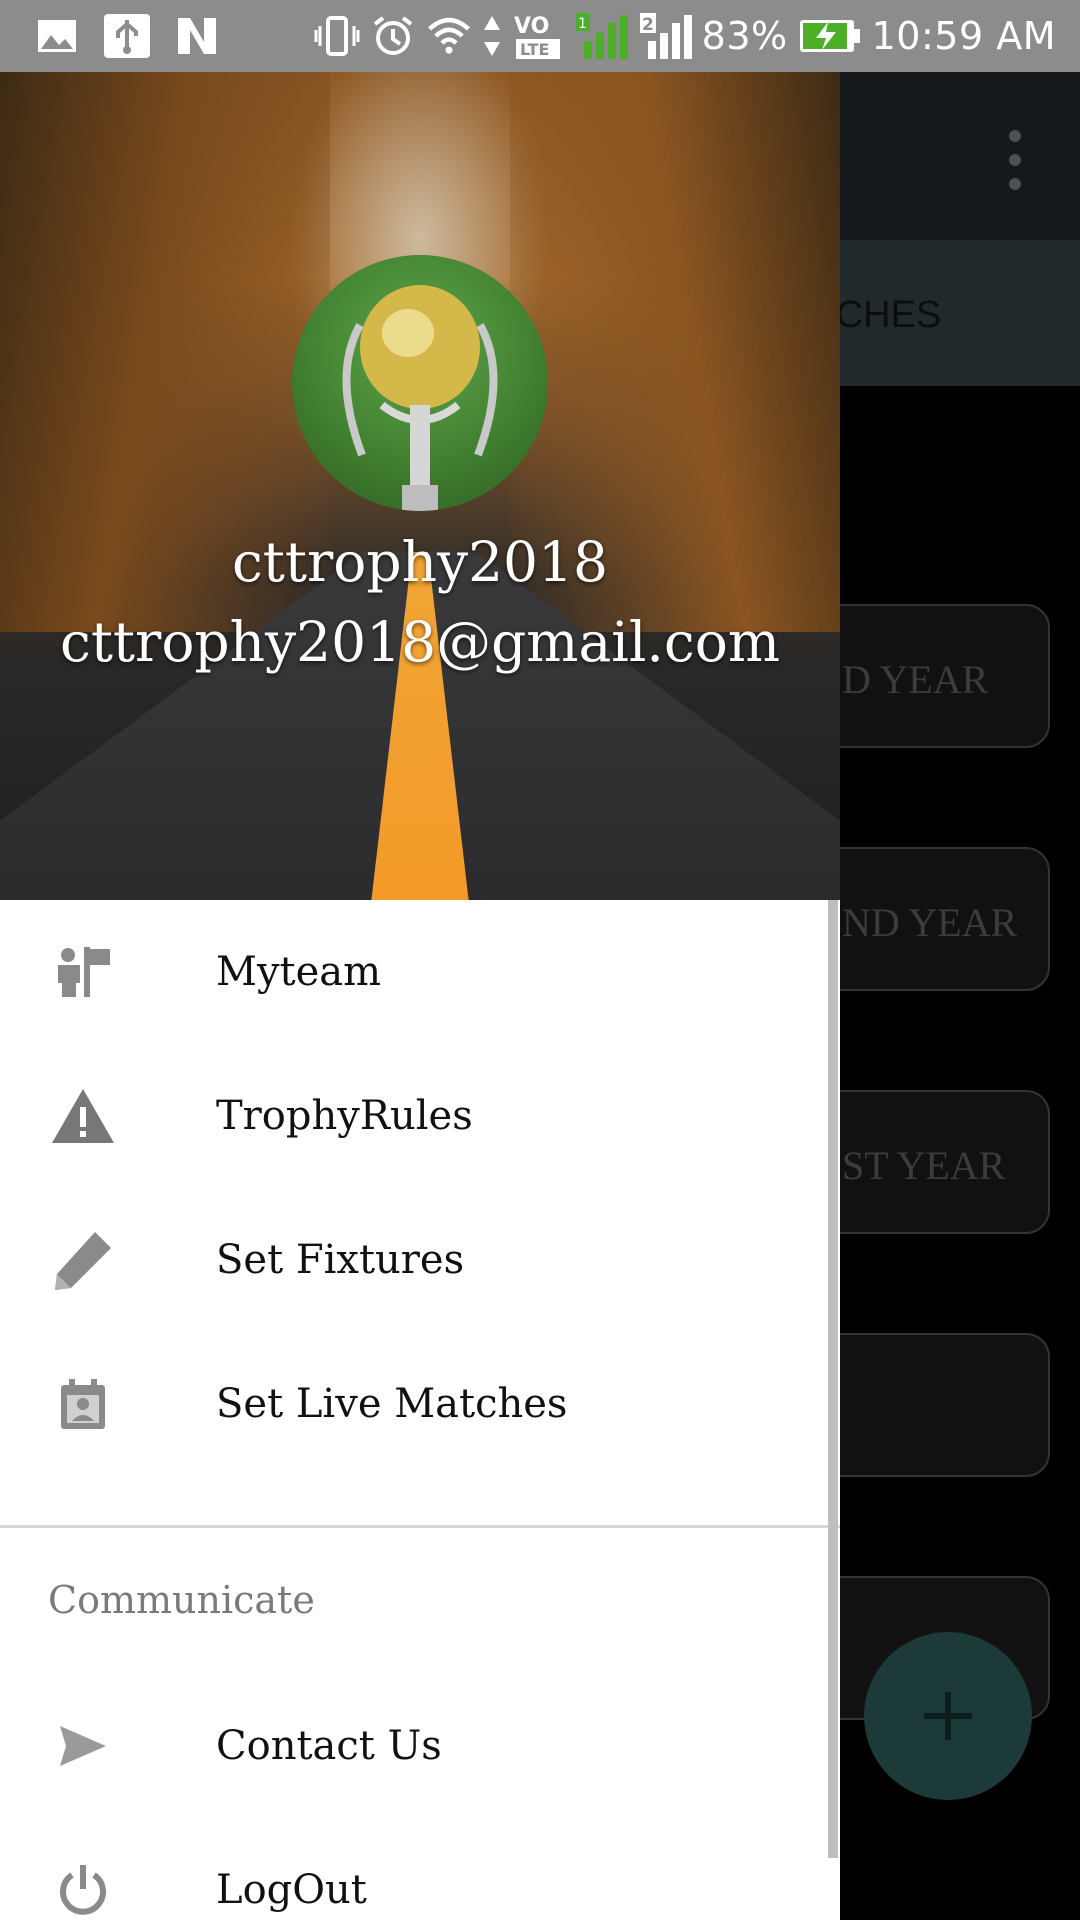  I want to click on menu-item-label: Myteam, so click(299, 972).